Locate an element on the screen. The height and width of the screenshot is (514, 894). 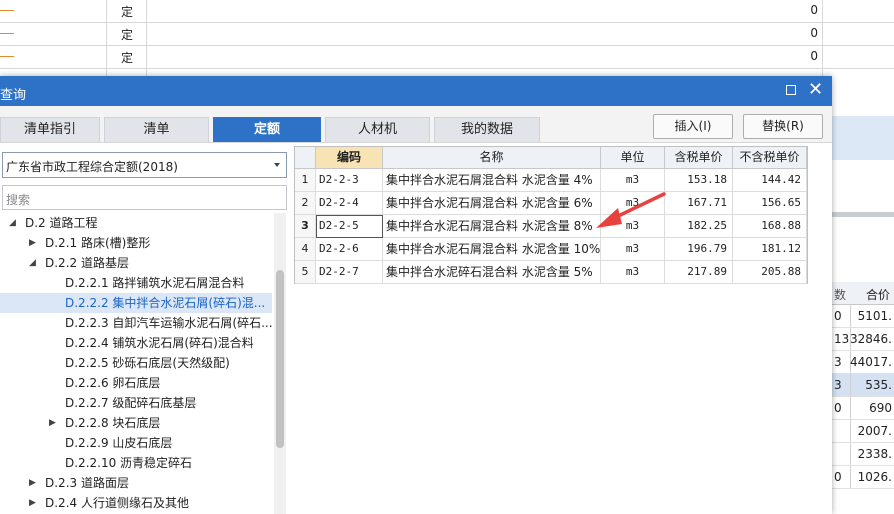
cell-name: 集中拌合水泥石屑混合料 水泥含量 4% is located at coordinates (492, 180).